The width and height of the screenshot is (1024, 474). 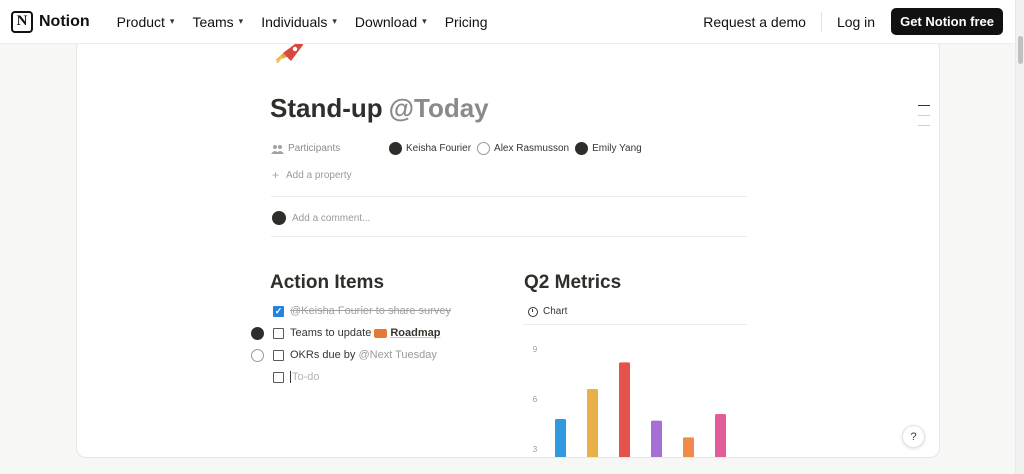 I want to click on checkbox-checked: ✓, so click(x=278, y=311).